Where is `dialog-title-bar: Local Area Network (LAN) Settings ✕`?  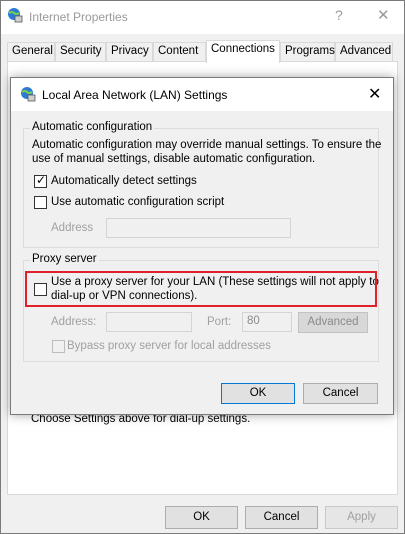
dialog-title-bar: Local Area Network (LAN) Settings ✕ is located at coordinates (202, 94).